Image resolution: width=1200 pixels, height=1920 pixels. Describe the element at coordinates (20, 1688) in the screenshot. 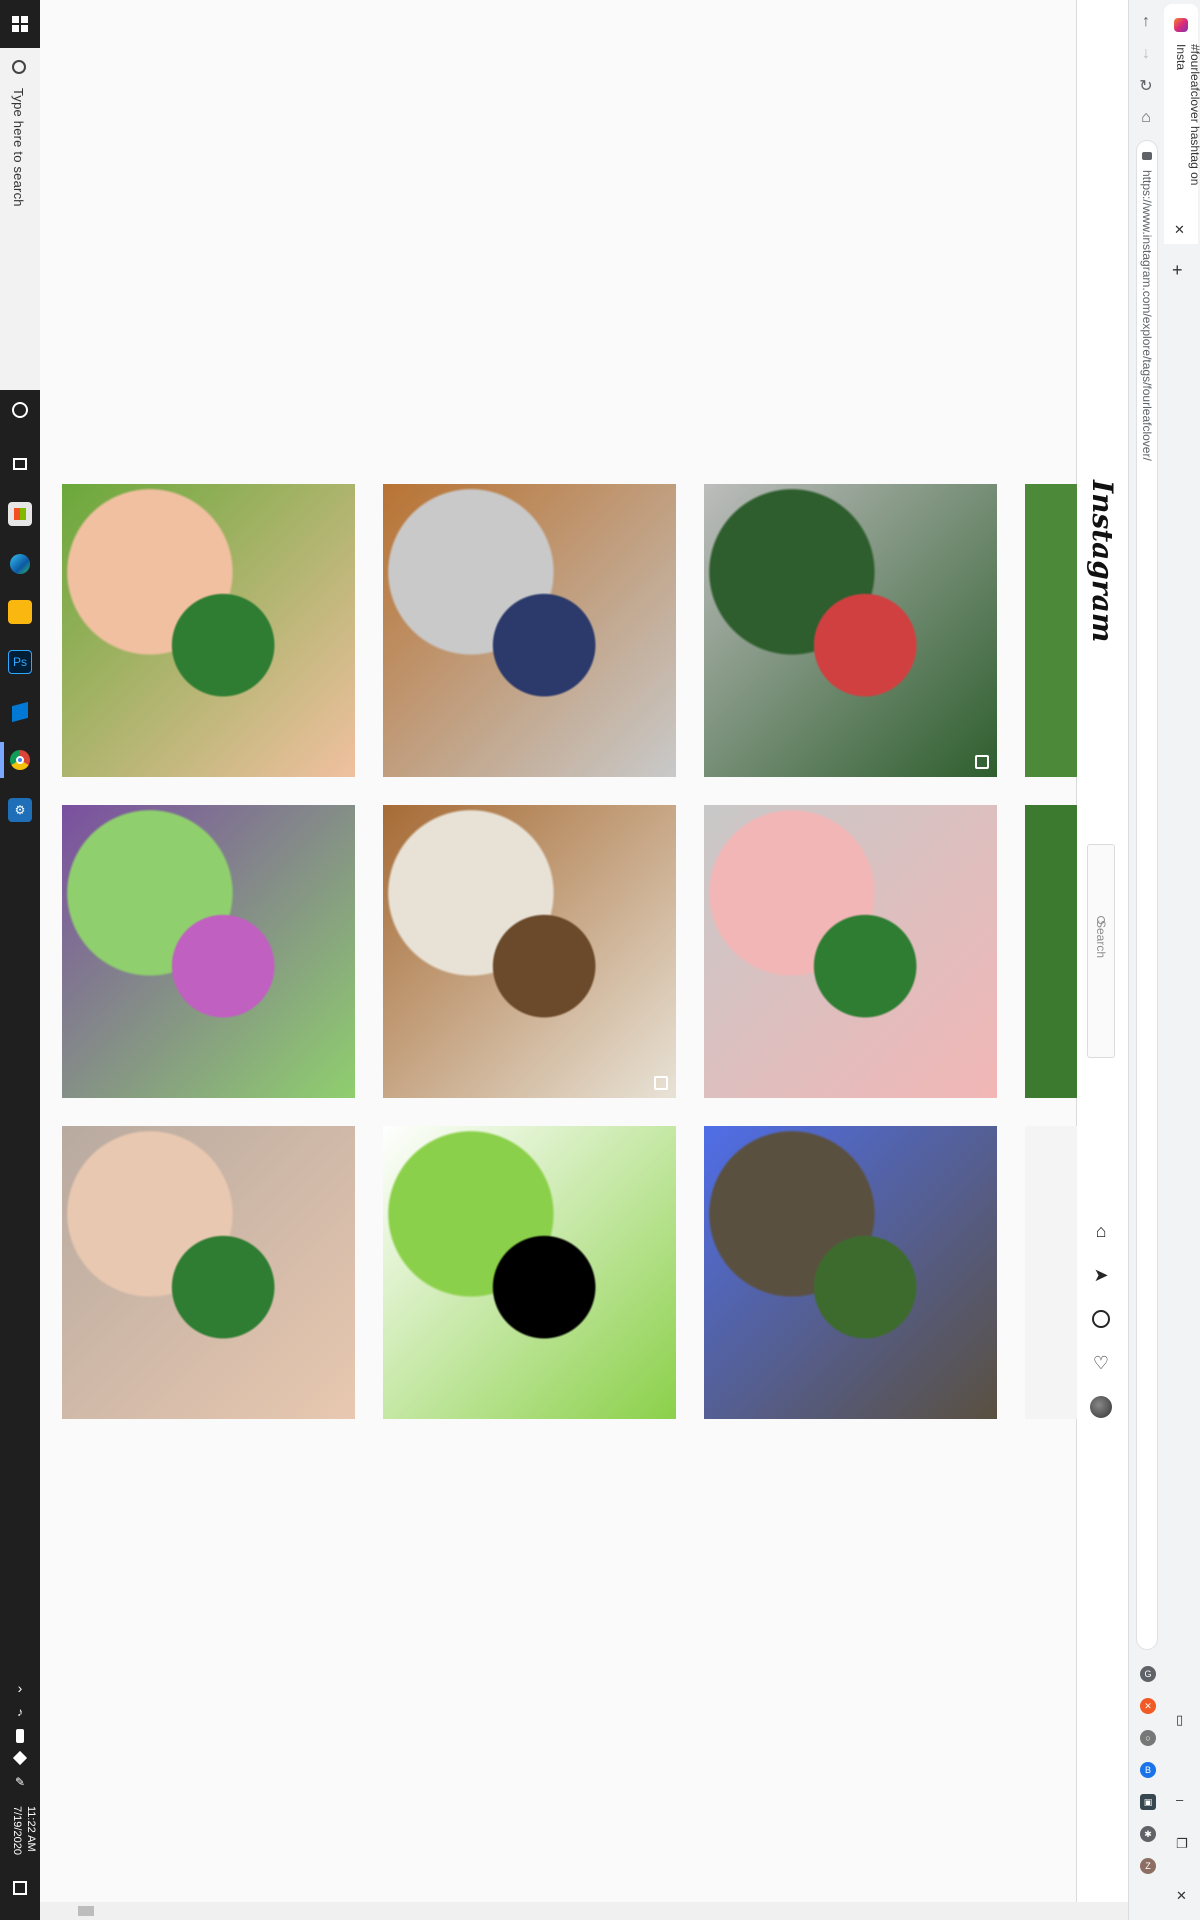

I see `chevron-up-icon: ›` at that location.